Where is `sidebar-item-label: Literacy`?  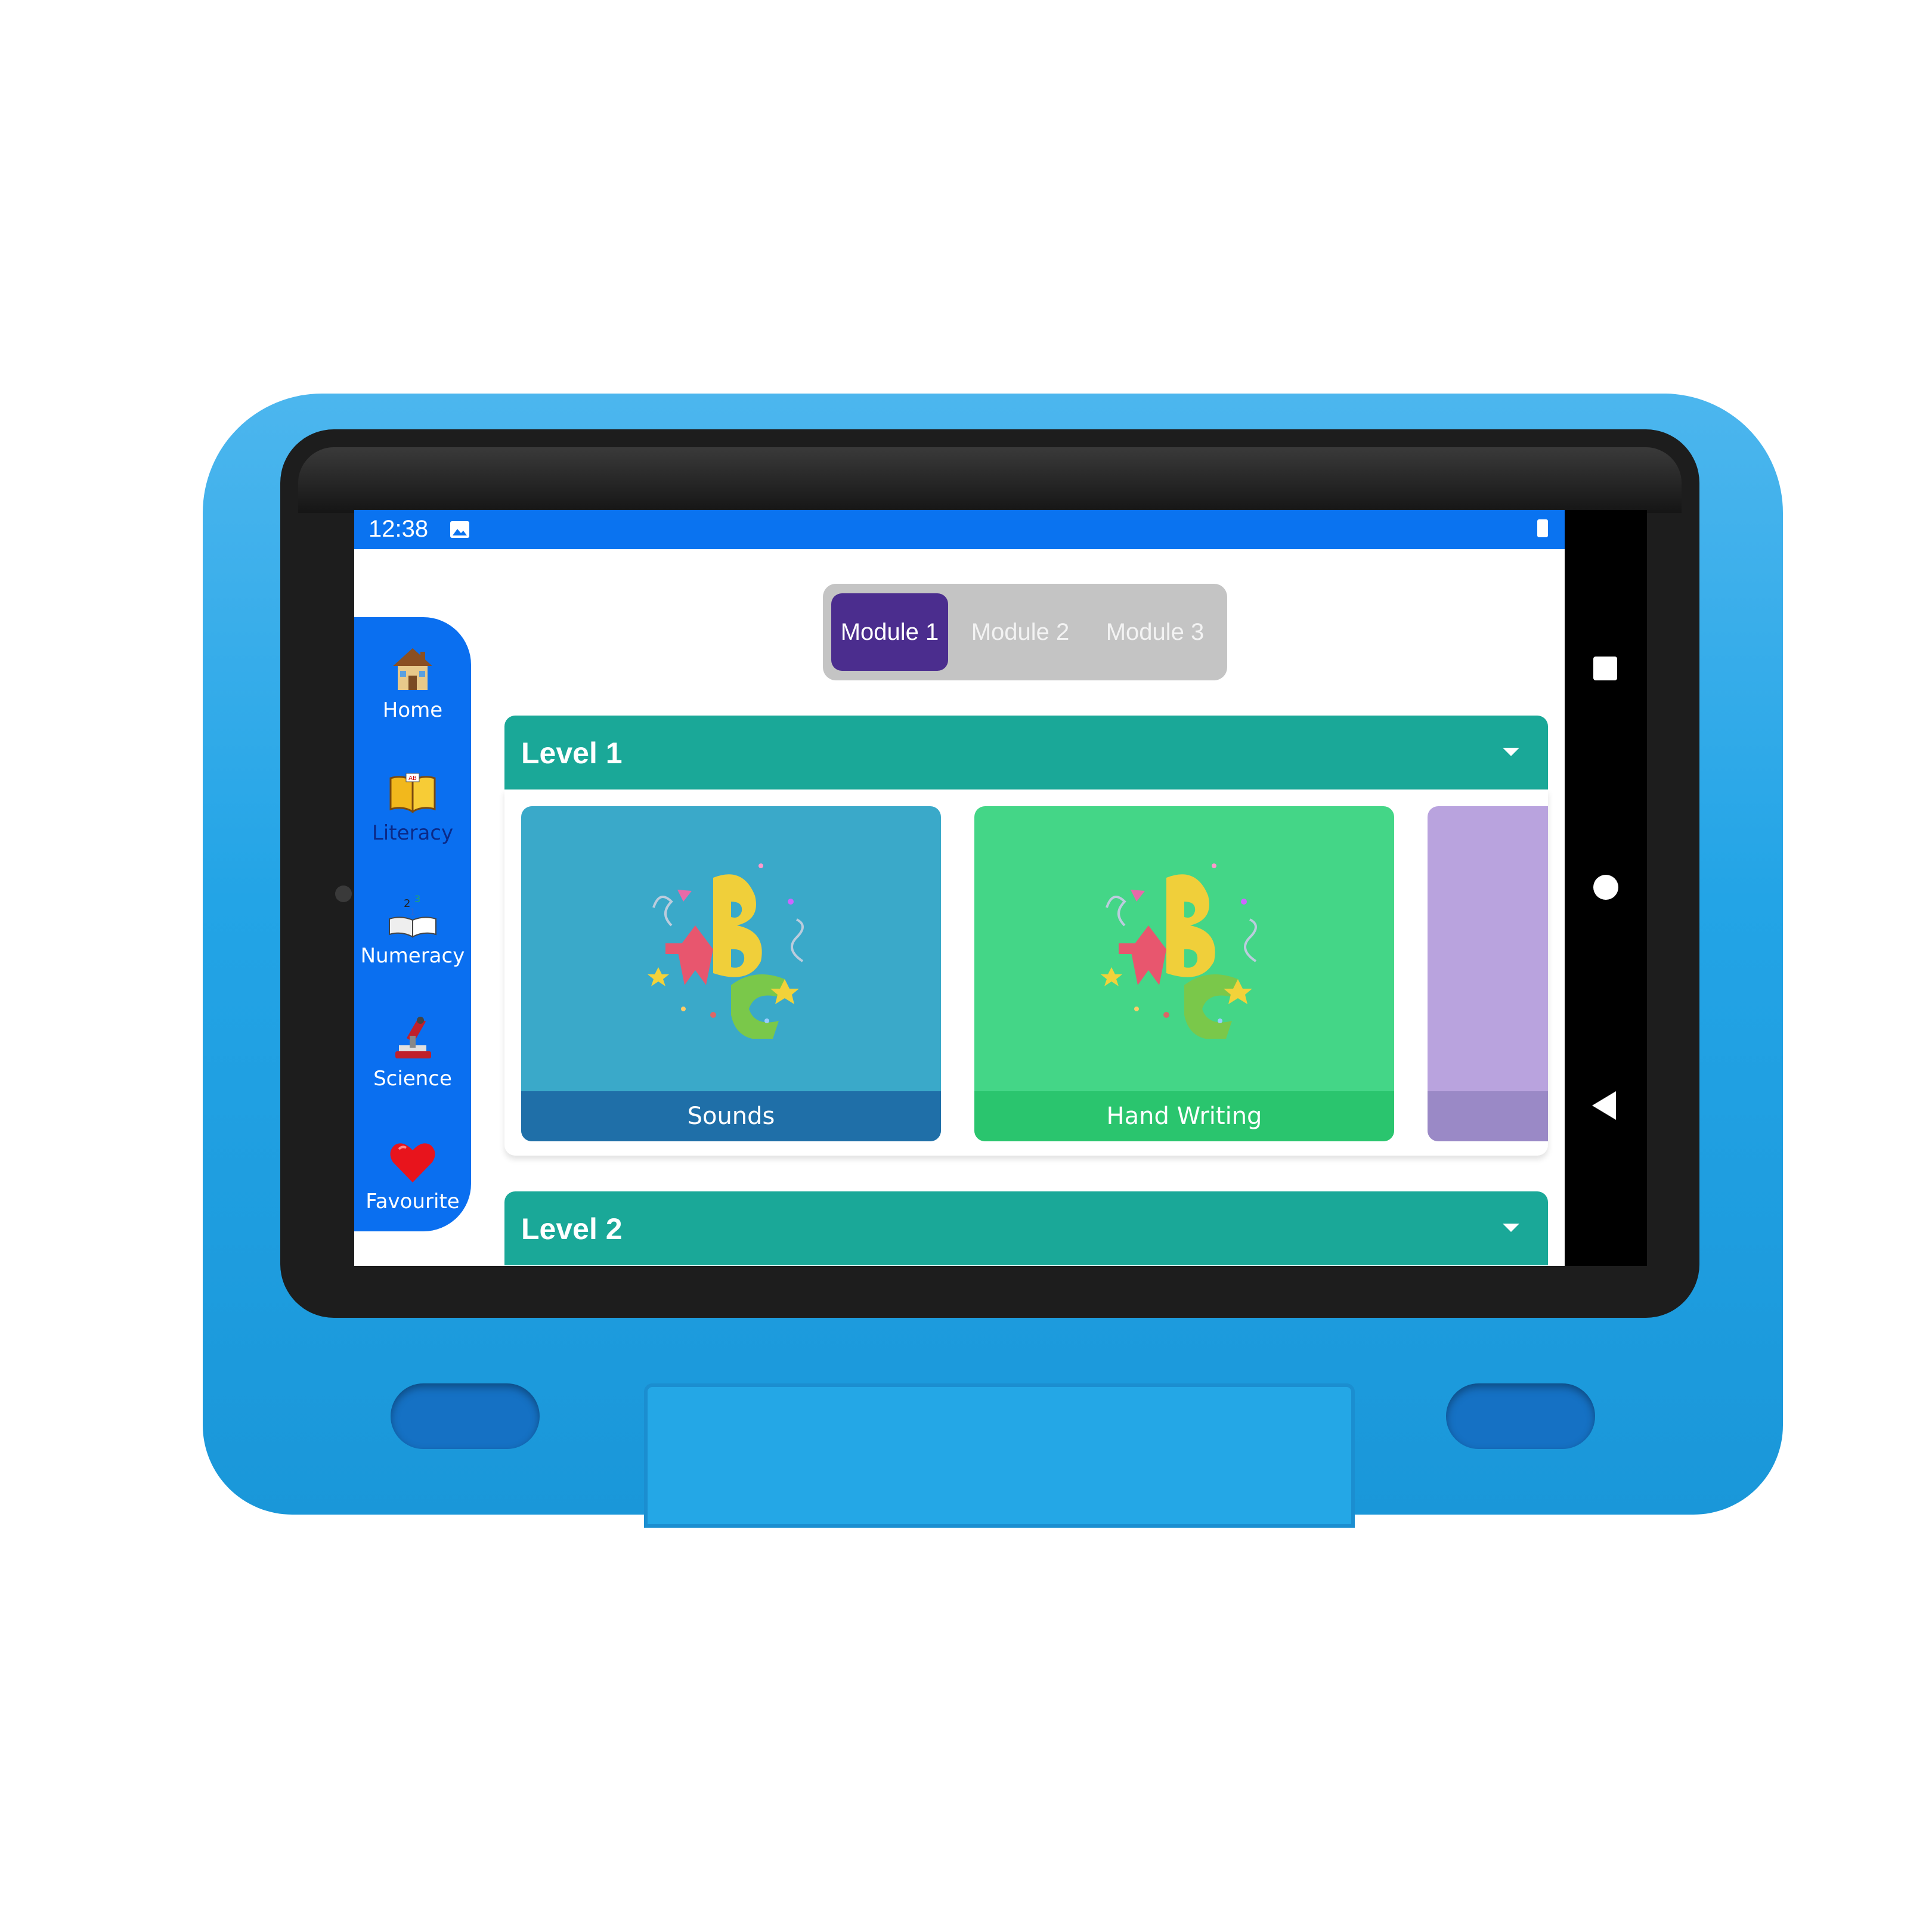 sidebar-item-label: Literacy is located at coordinates (413, 833).